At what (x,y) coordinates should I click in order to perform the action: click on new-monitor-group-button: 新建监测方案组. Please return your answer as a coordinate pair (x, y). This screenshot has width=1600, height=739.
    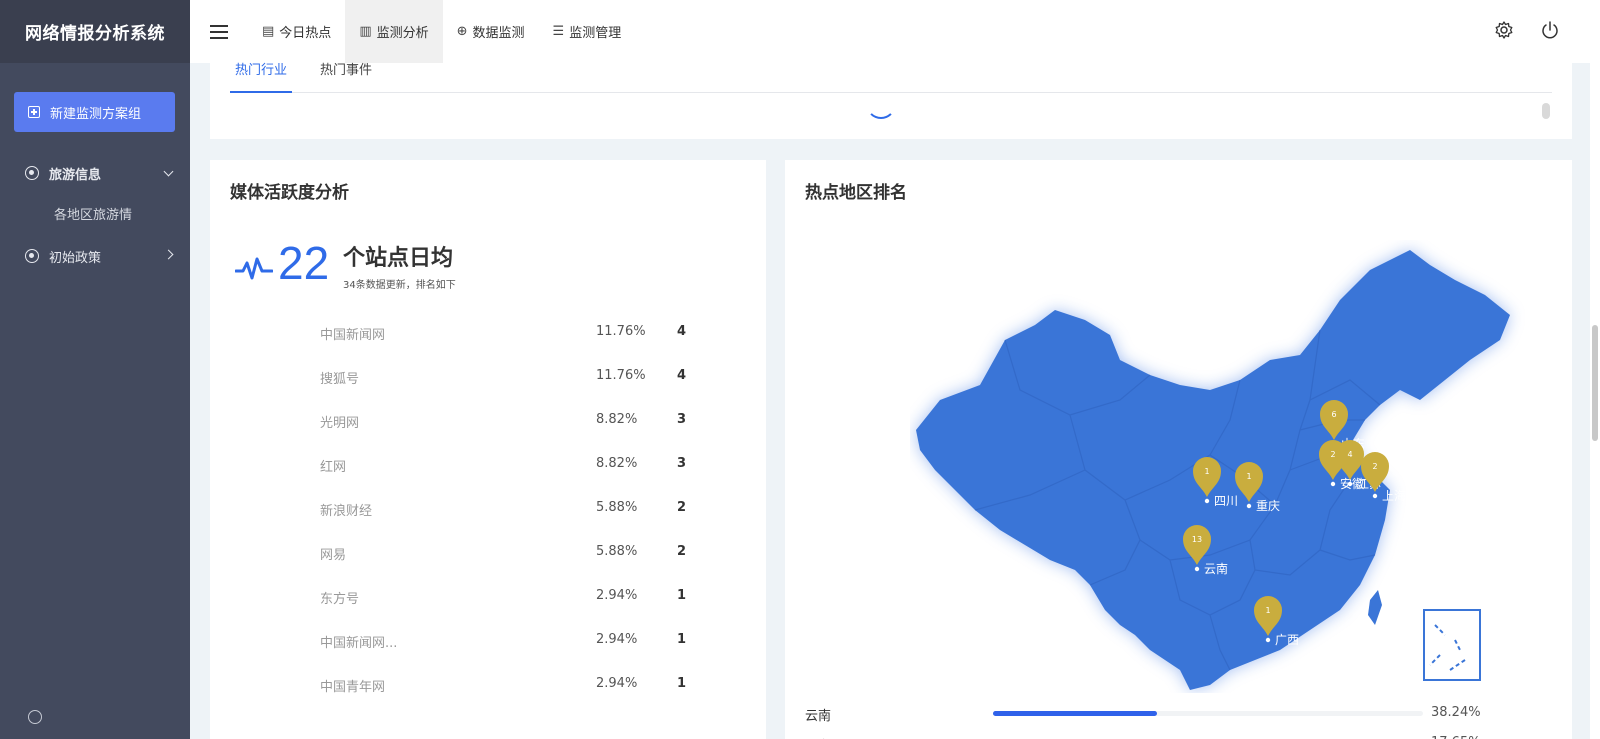
    Looking at the image, I should click on (94, 112).